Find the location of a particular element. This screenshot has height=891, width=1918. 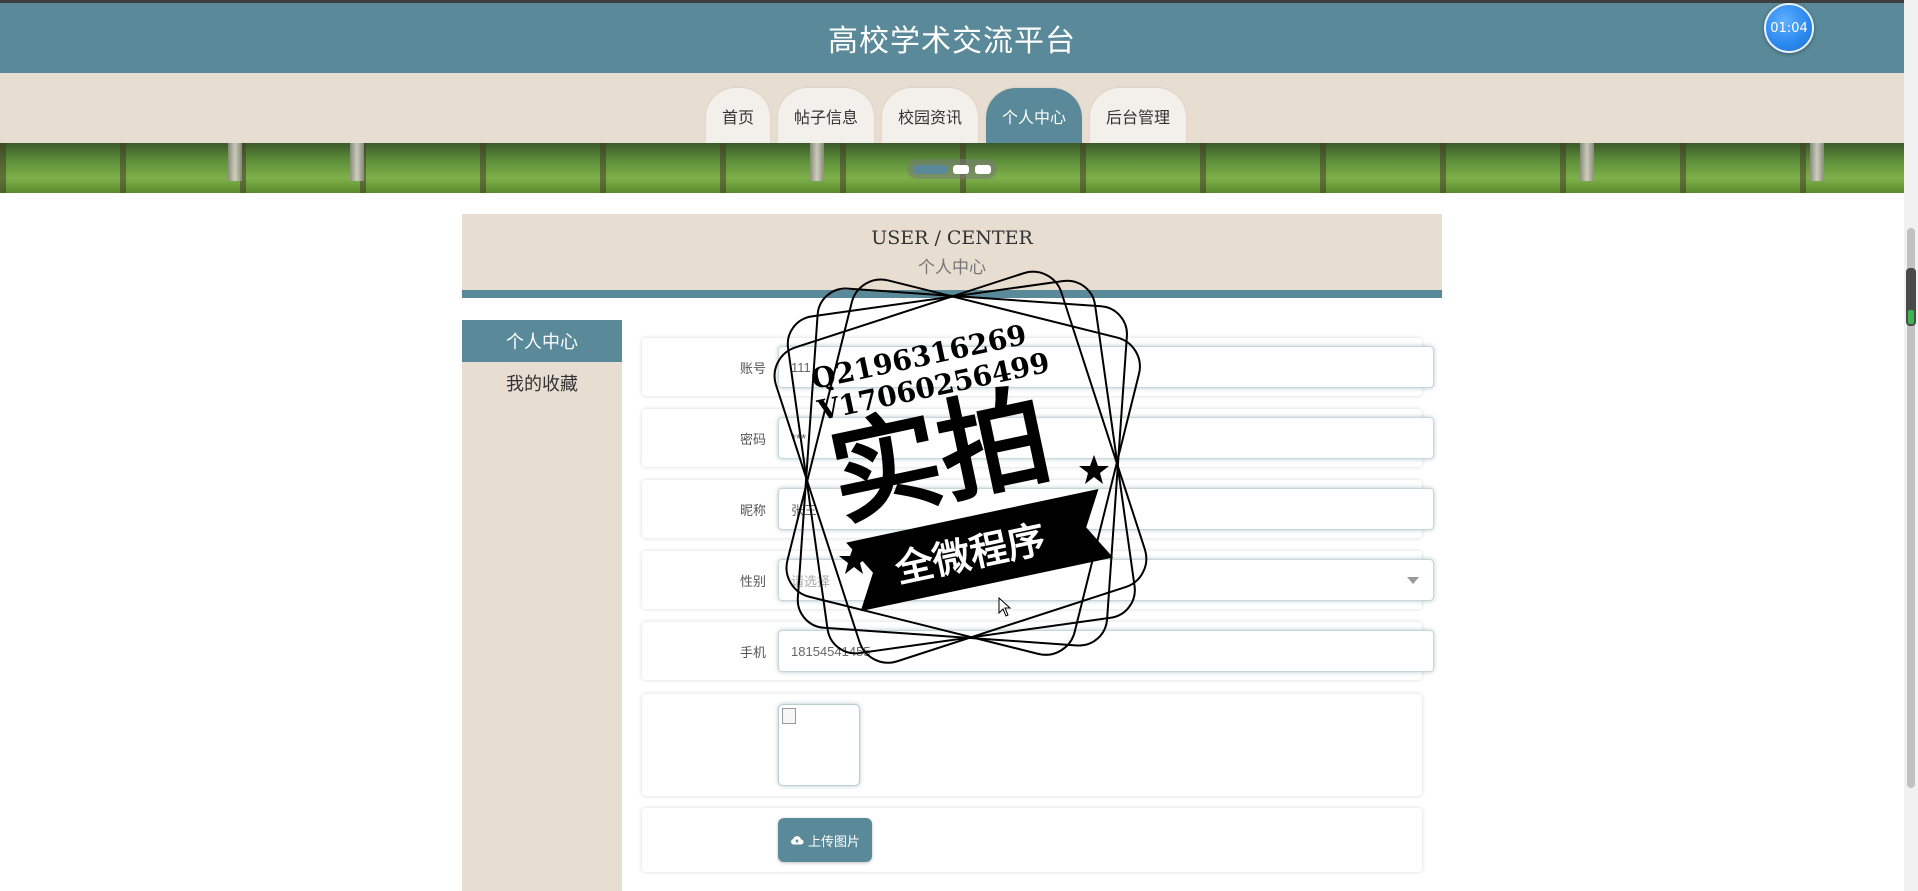

top-header: 高校学术交流平台 is located at coordinates (952, 36).